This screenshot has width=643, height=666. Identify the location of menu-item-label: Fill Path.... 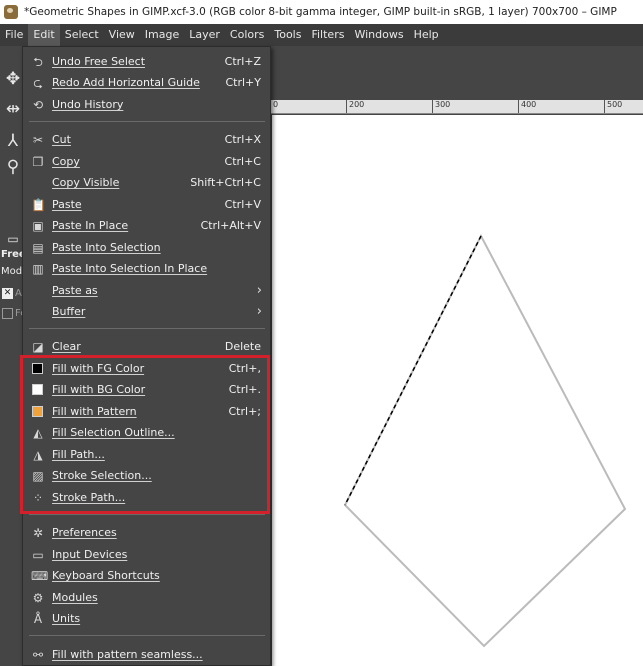
(78, 454).